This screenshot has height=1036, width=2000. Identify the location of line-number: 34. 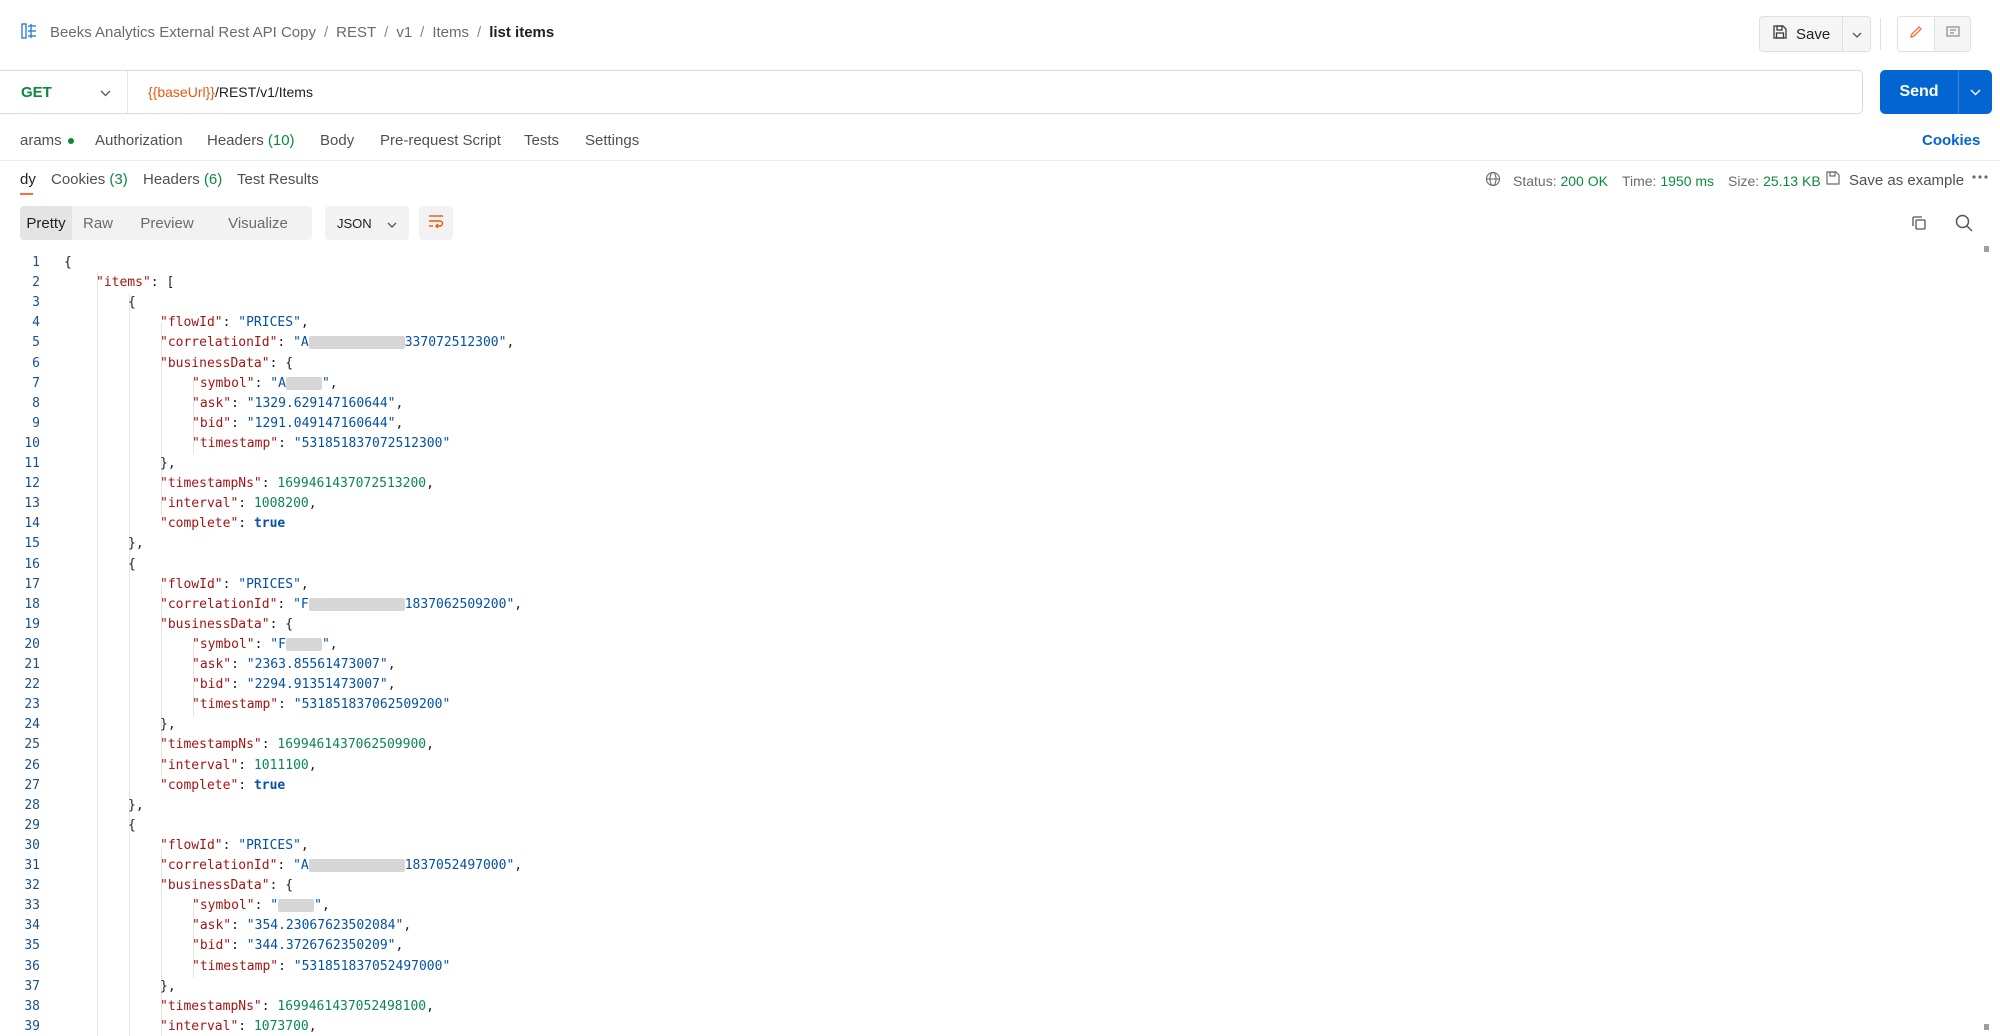
(32, 926).